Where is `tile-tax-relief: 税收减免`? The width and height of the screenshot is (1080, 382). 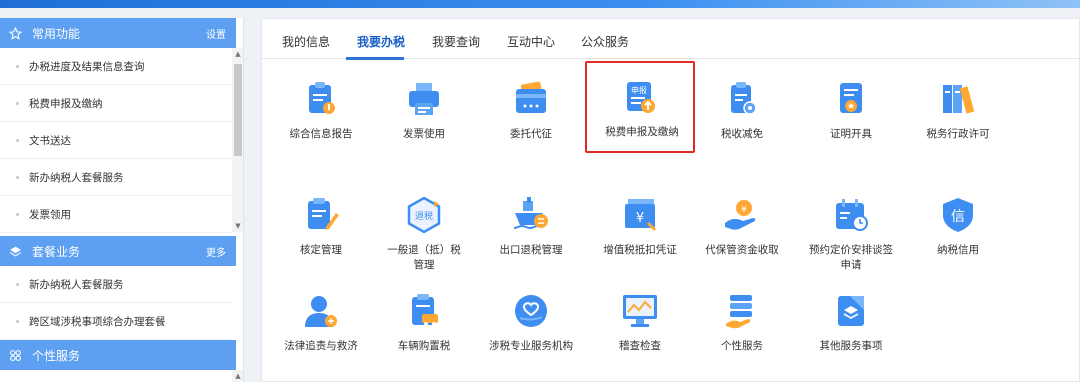
tile-tax-relief: 税收减免 is located at coordinates (742, 109).